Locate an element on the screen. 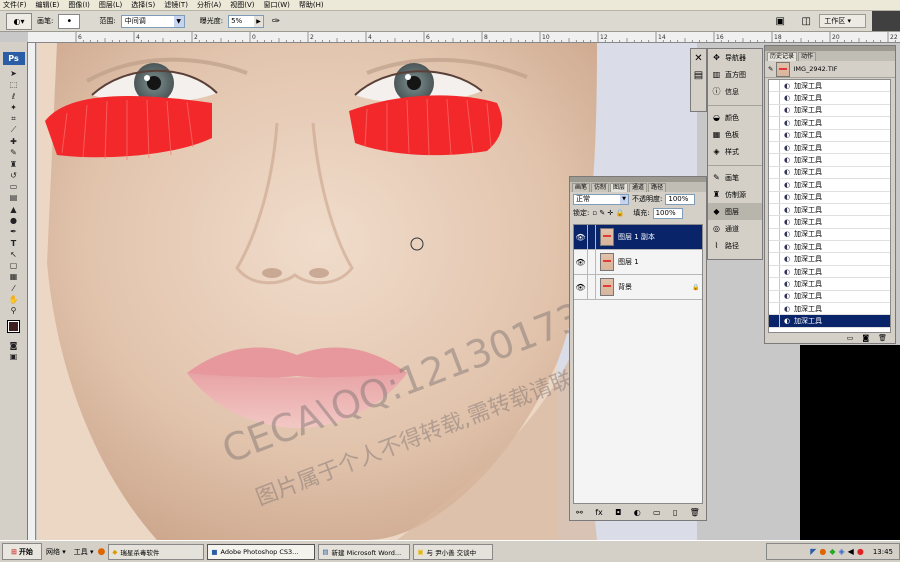 This screenshot has width=900, height=562. history-snapshot: ✎ IMG_2942.TIF is located at coordinates (830, 69).